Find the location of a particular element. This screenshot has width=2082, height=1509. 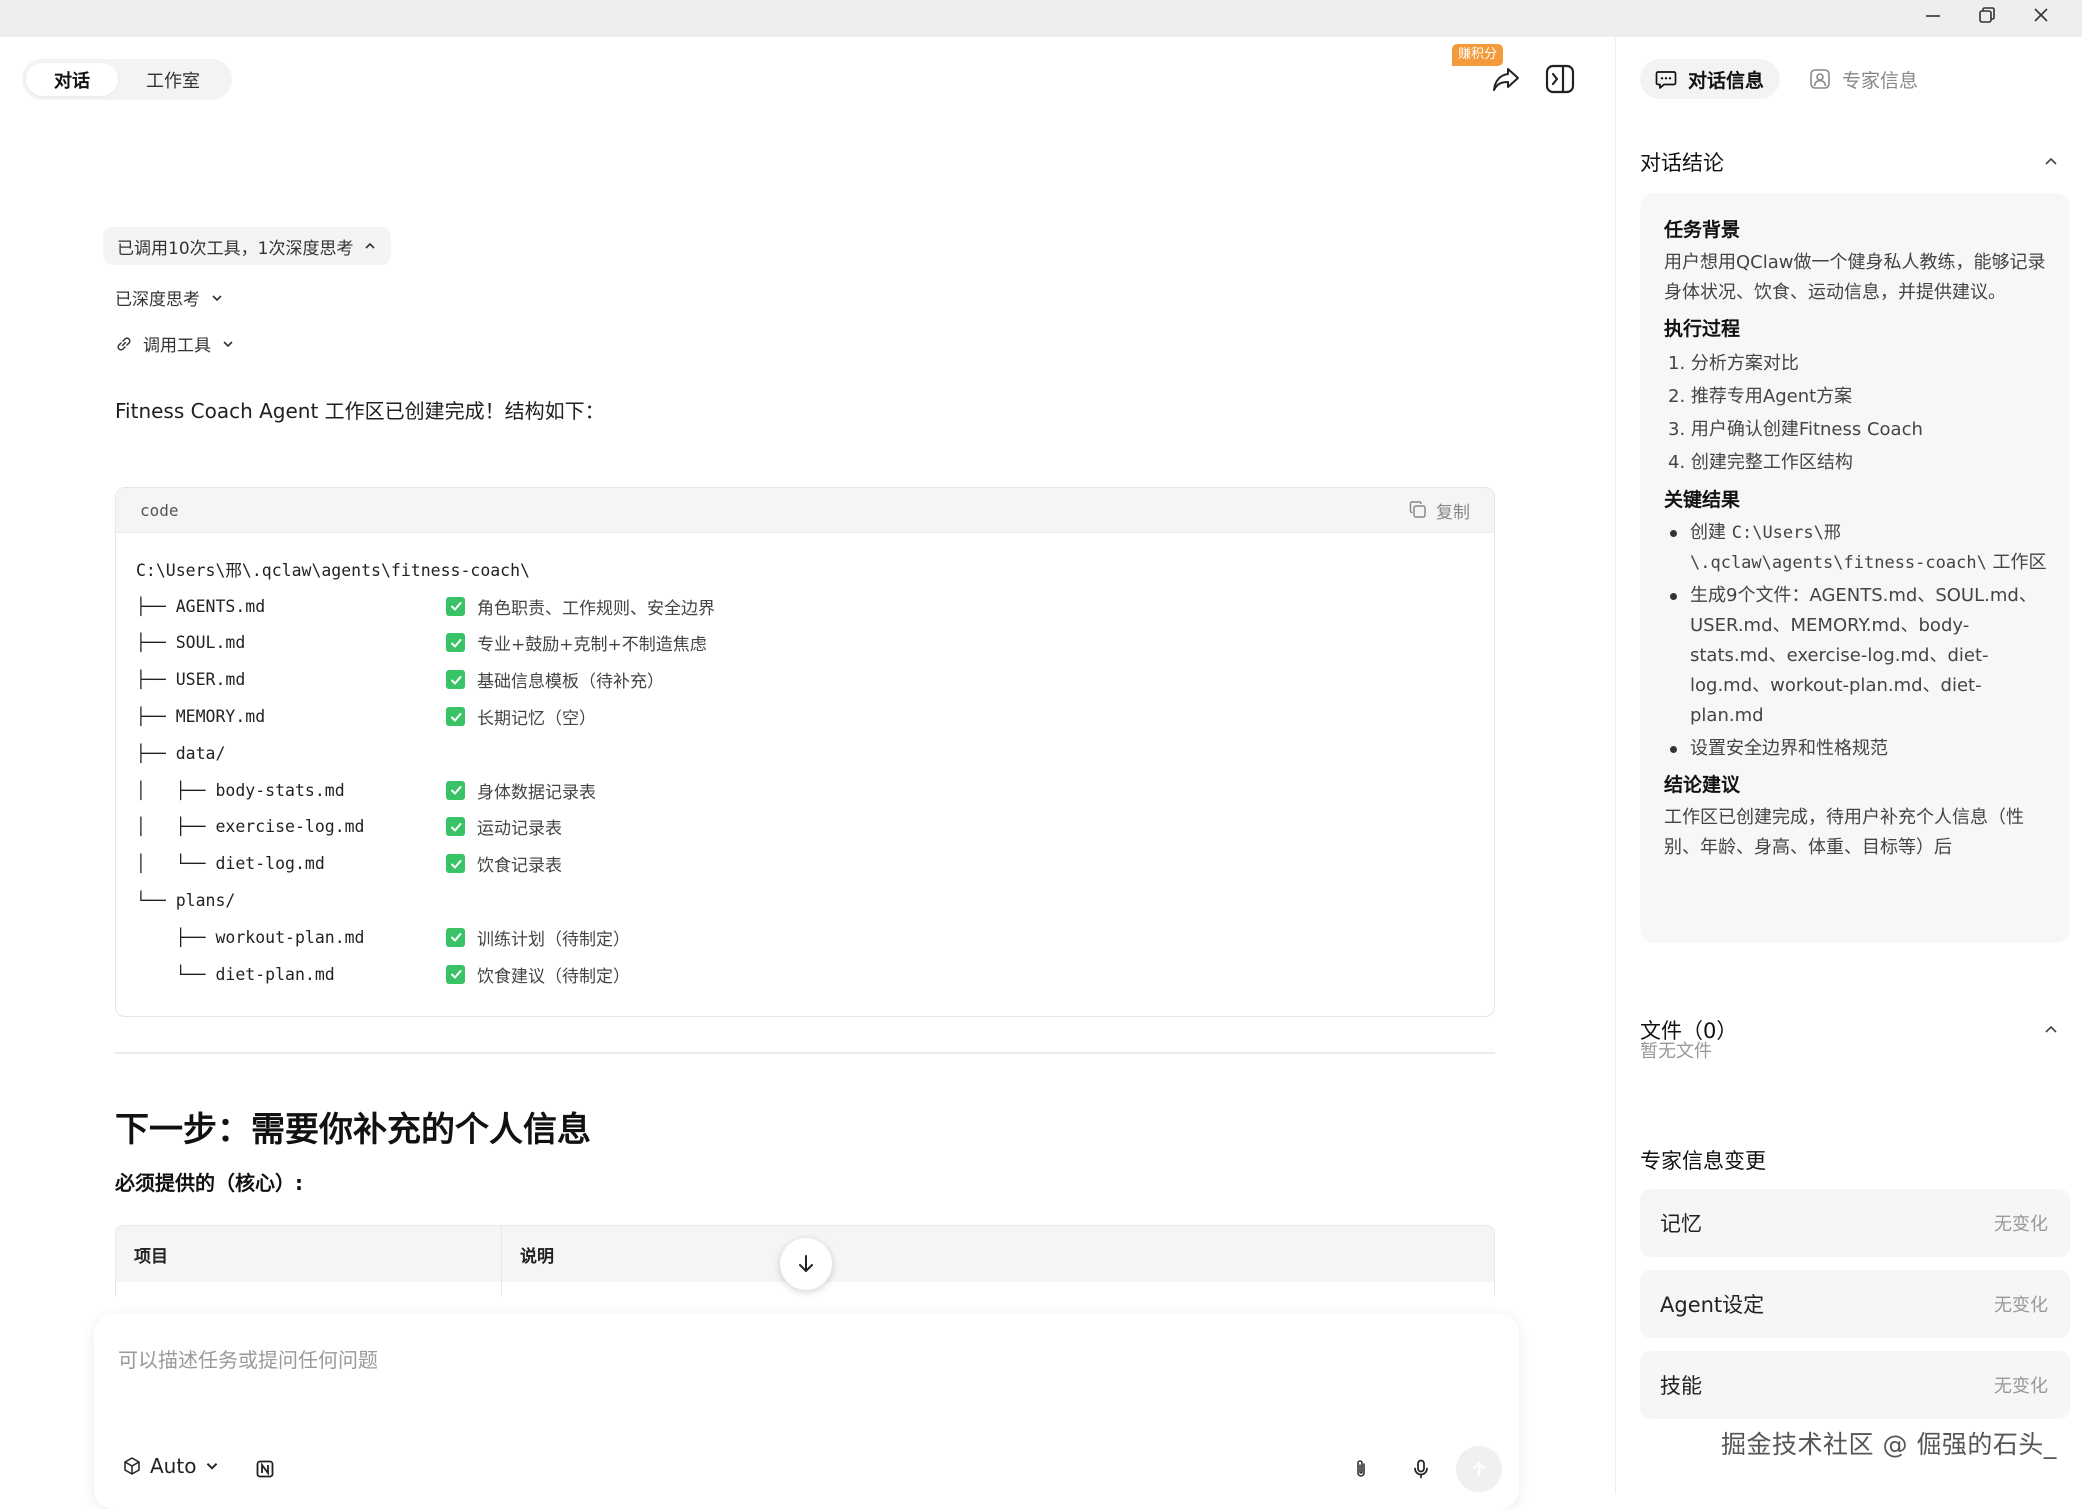

change-label: Agent设定 is located at coordinates (1712, 1305).